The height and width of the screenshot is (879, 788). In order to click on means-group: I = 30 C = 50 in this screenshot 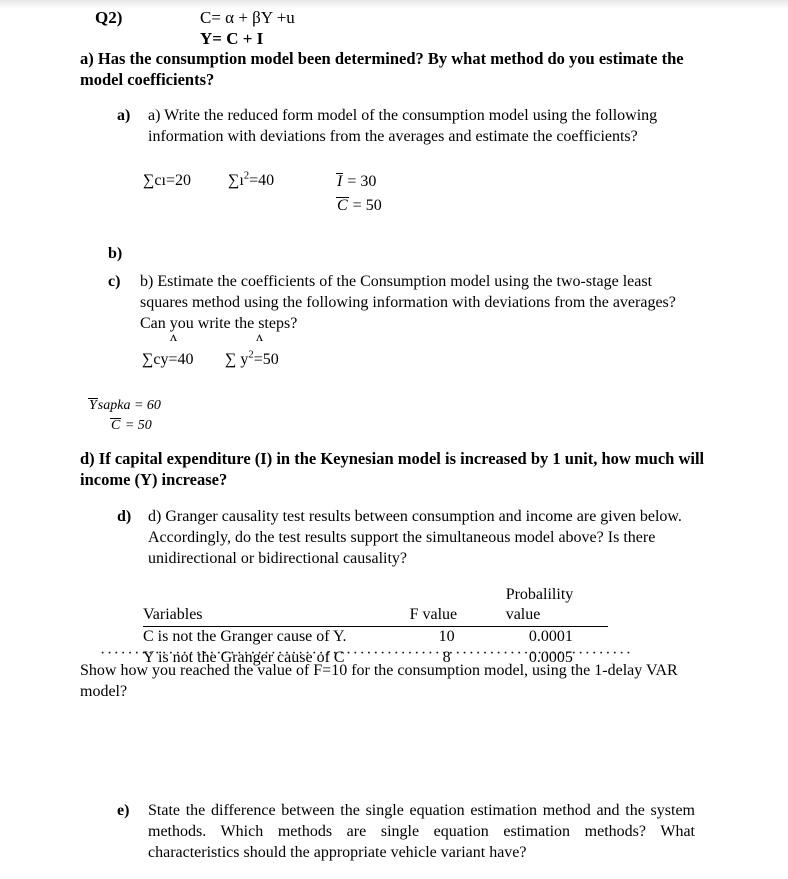, I will do `click(359, 194)`.